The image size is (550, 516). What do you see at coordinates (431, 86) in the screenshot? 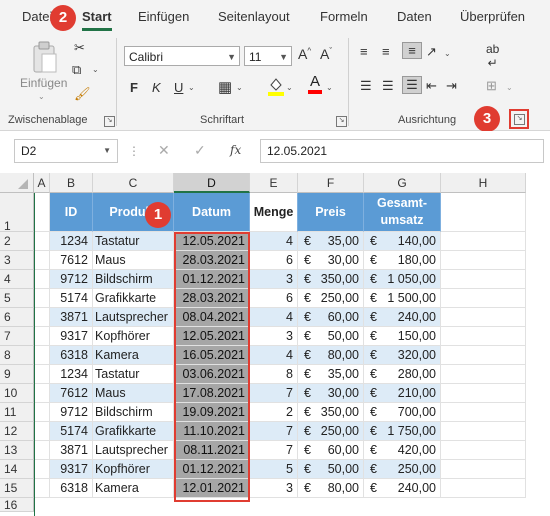
I see `decrease-indent-icon: ⇤` at bounding box center [431, 86].